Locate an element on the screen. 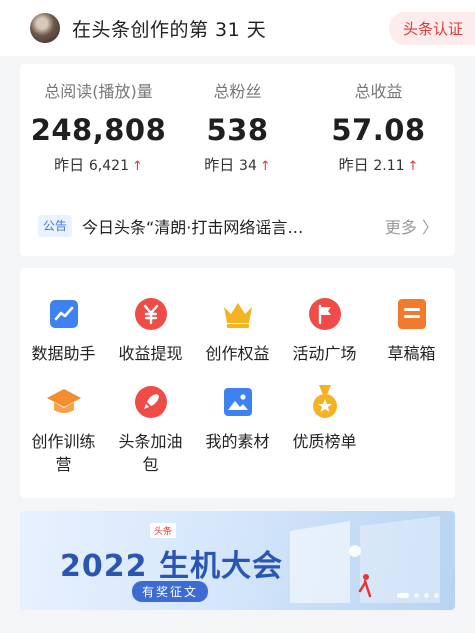 The image size is (475, 633). flag-icon is located at coordinates (324, 314).